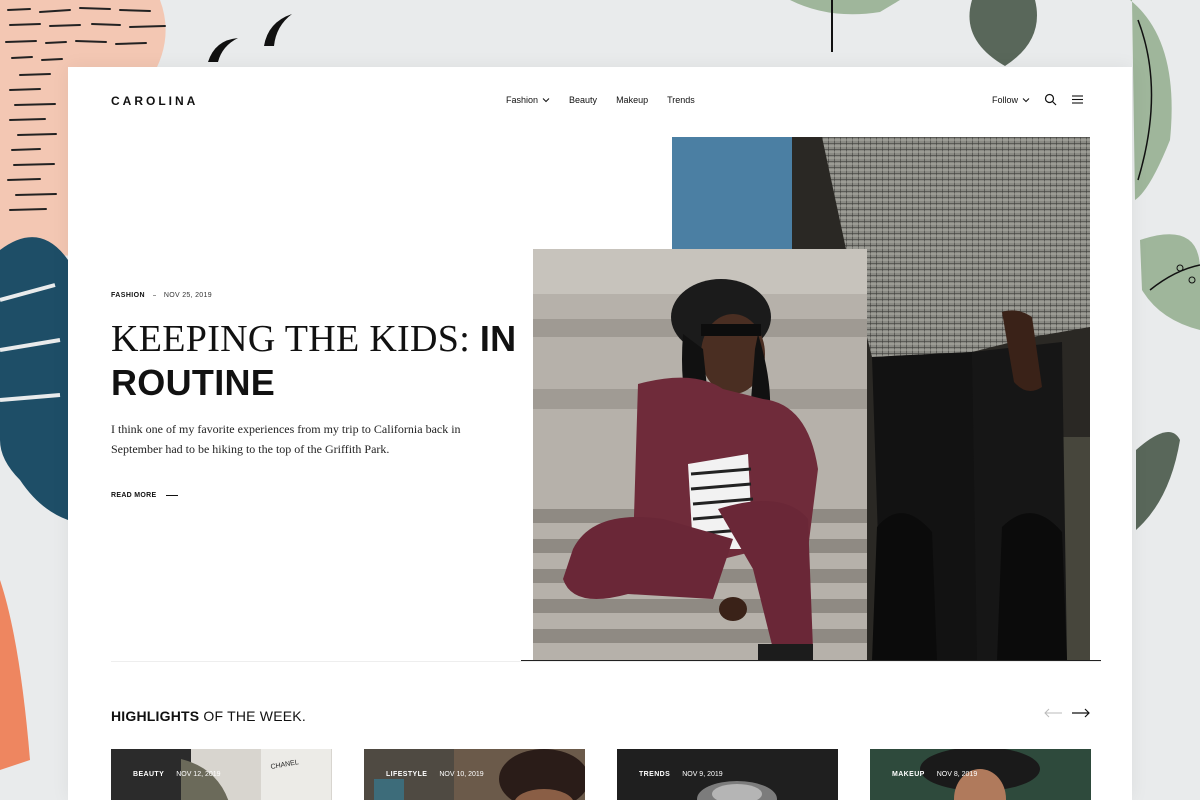  Describe the element at coordinates (1005, 99) in the screenshot. I see `follow-label: Follow` at that location.